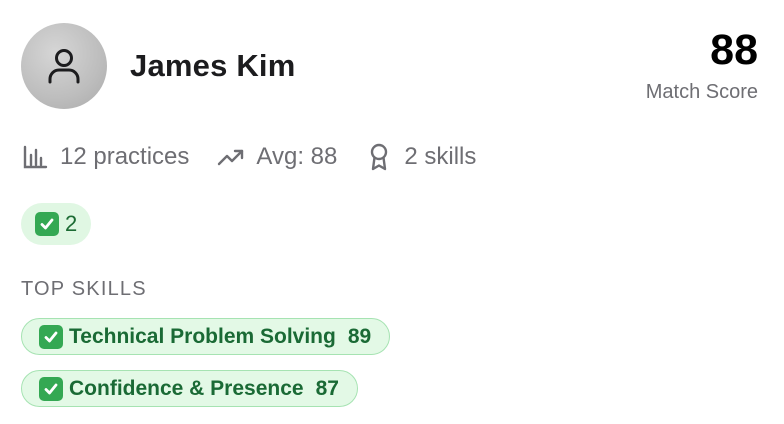  I want to click on list-item: Confidence & Presence 87, so click(205, 396).